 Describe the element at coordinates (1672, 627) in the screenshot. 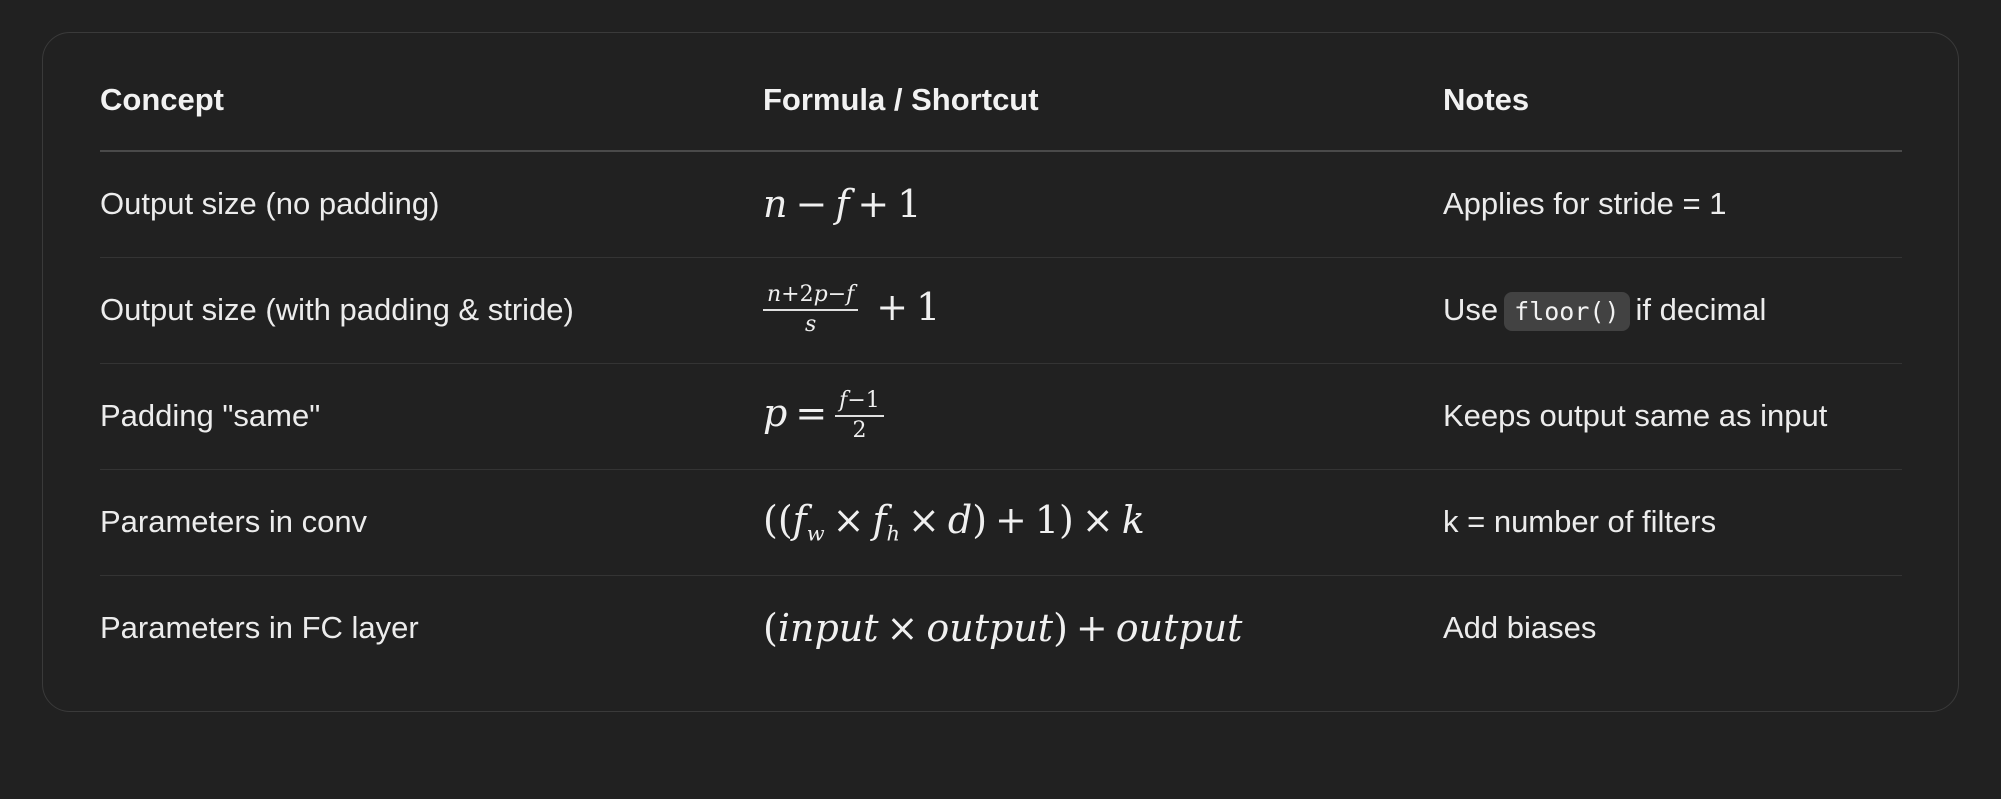

I see `note-cell: Add biases` at that location.